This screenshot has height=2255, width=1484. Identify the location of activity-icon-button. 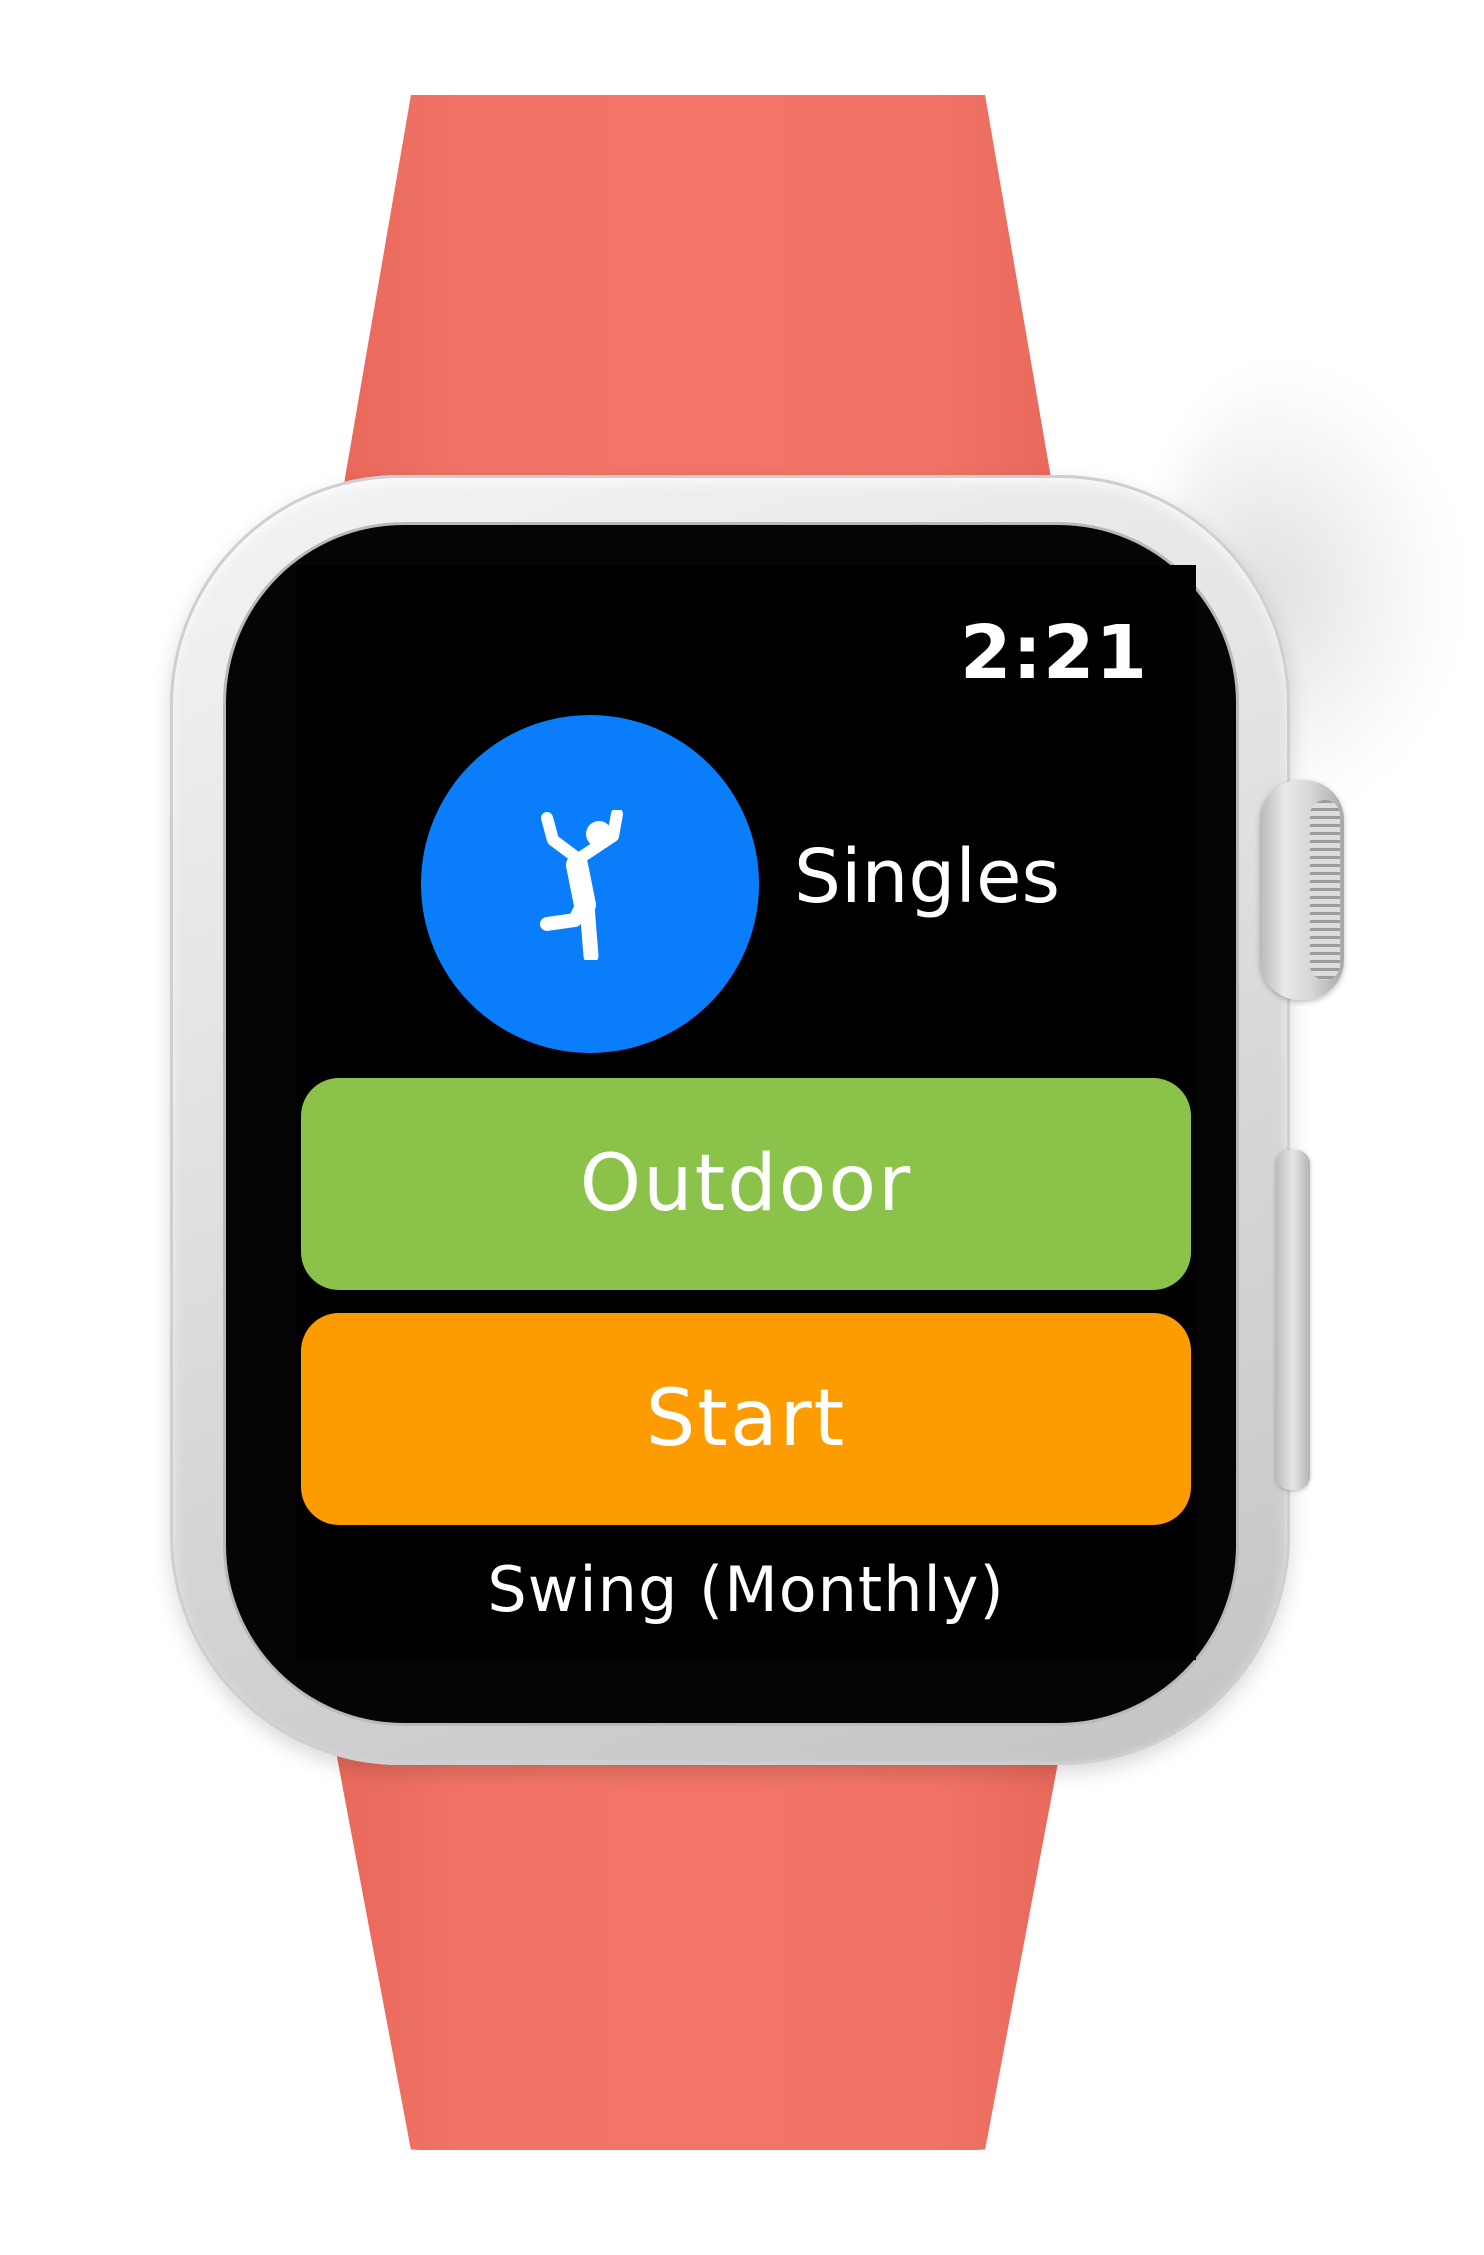
(590, 884).